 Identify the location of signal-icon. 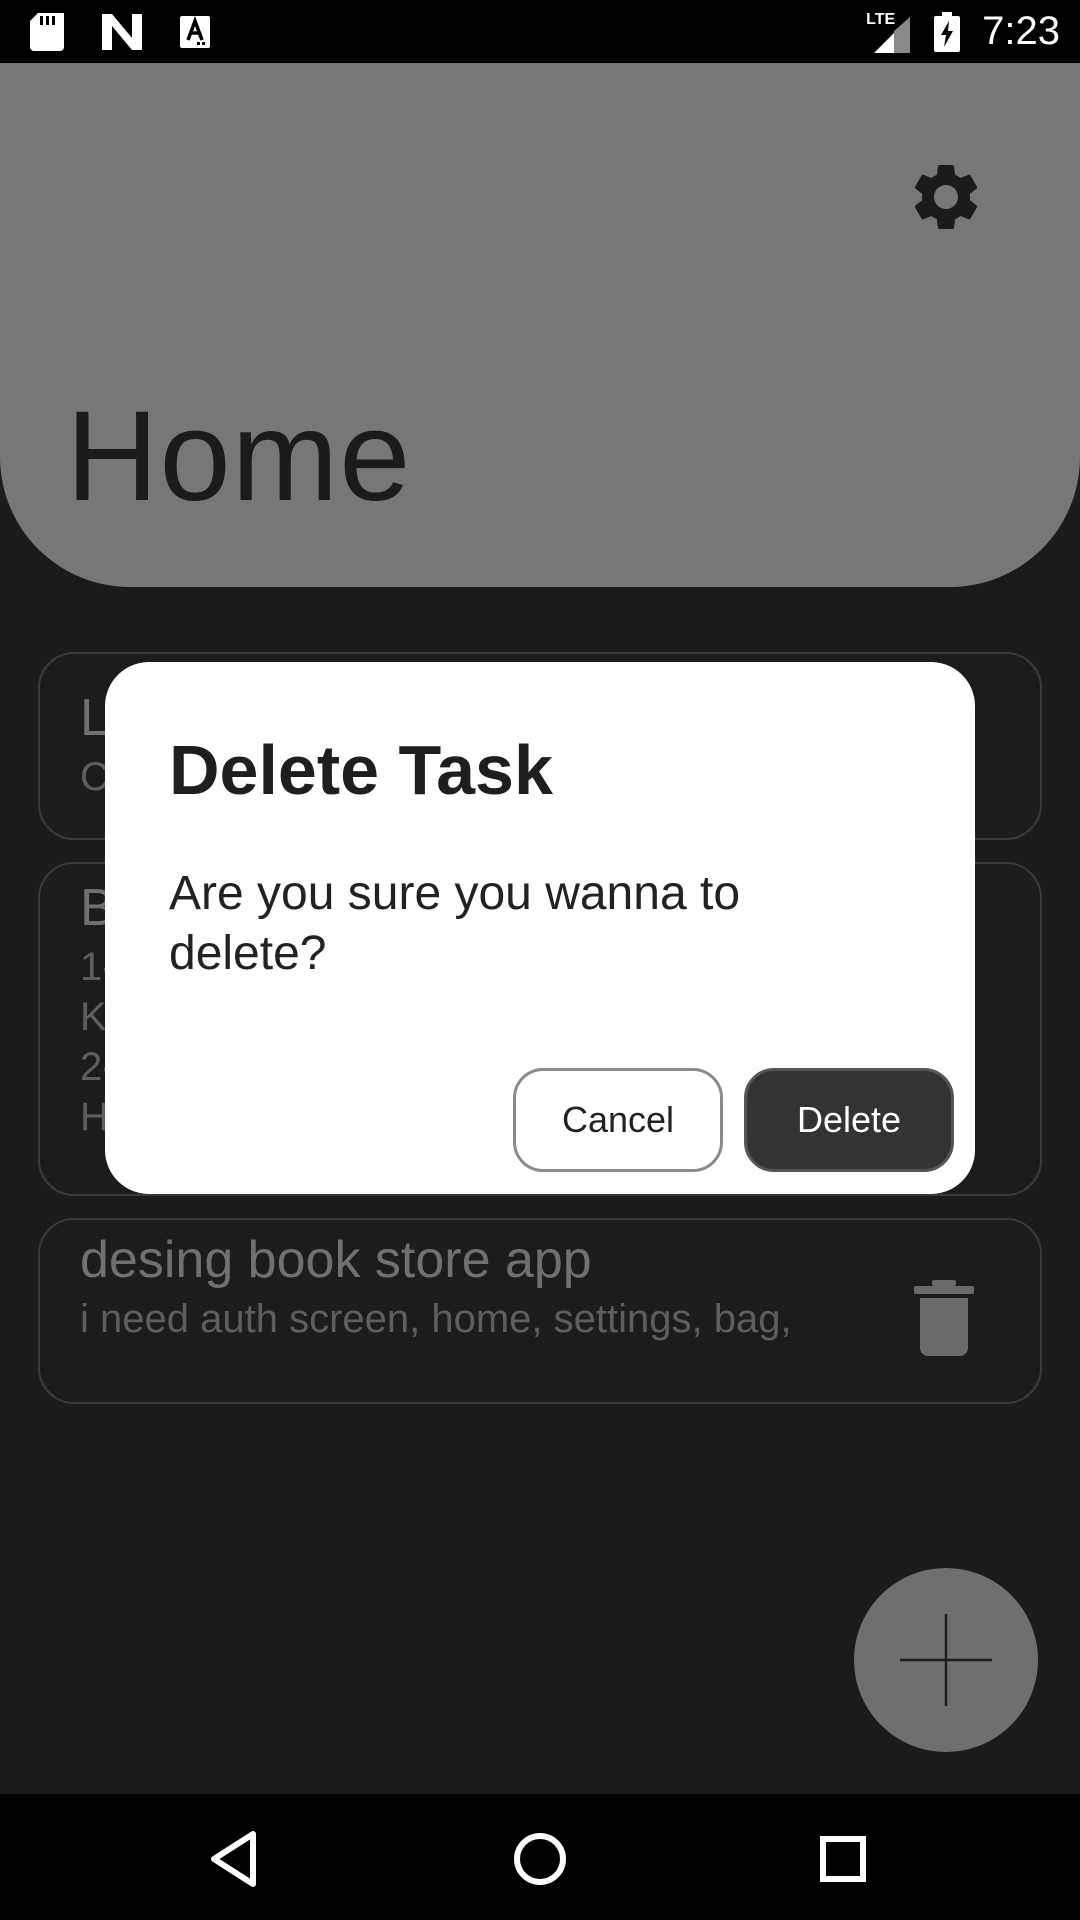
(892, 34).